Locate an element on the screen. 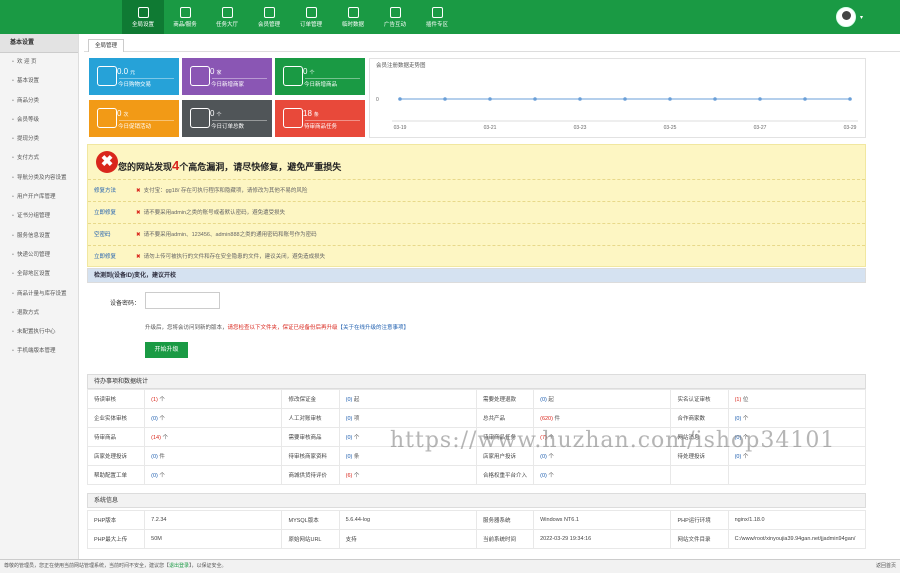  sidebar-item: 支付方式 is located at coordinates (39, 158).